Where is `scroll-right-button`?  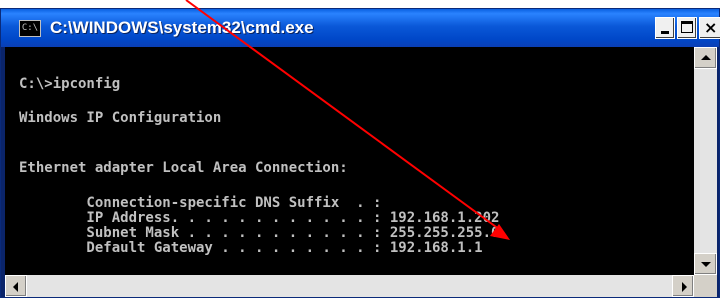 scroll-right-button is located at coordinates (683, 286).